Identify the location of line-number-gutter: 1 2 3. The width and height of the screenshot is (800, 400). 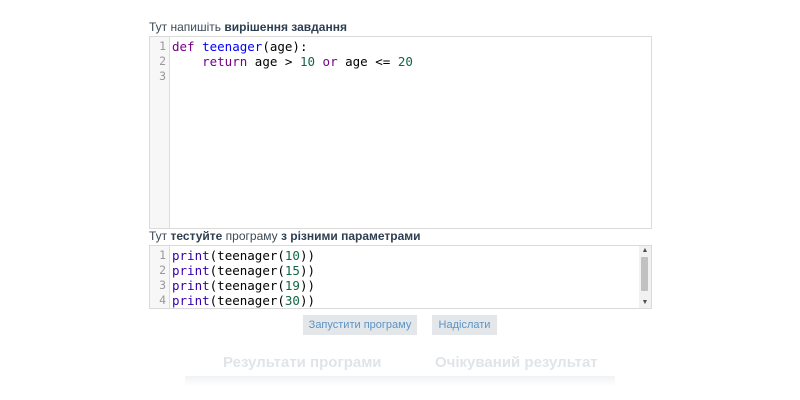
(160, 132).